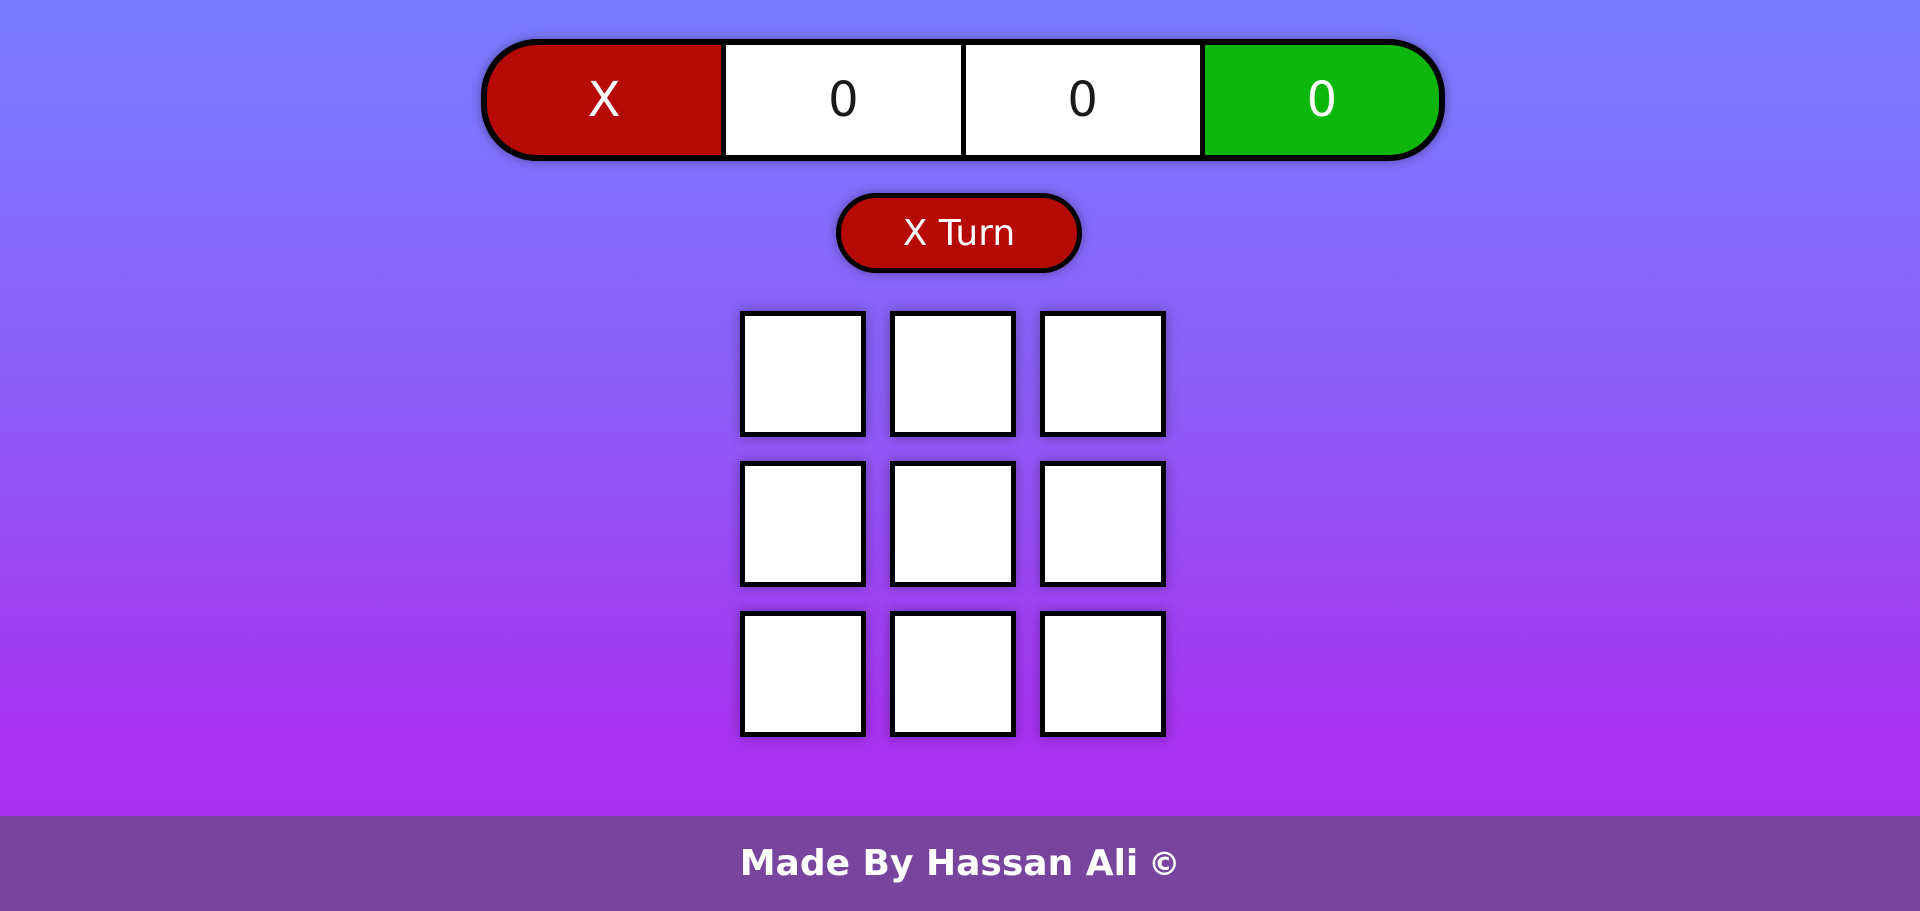 The height and width of the screenshot is (911, 1920). I want to click on player-o-label: 0, so click(1321, 100).